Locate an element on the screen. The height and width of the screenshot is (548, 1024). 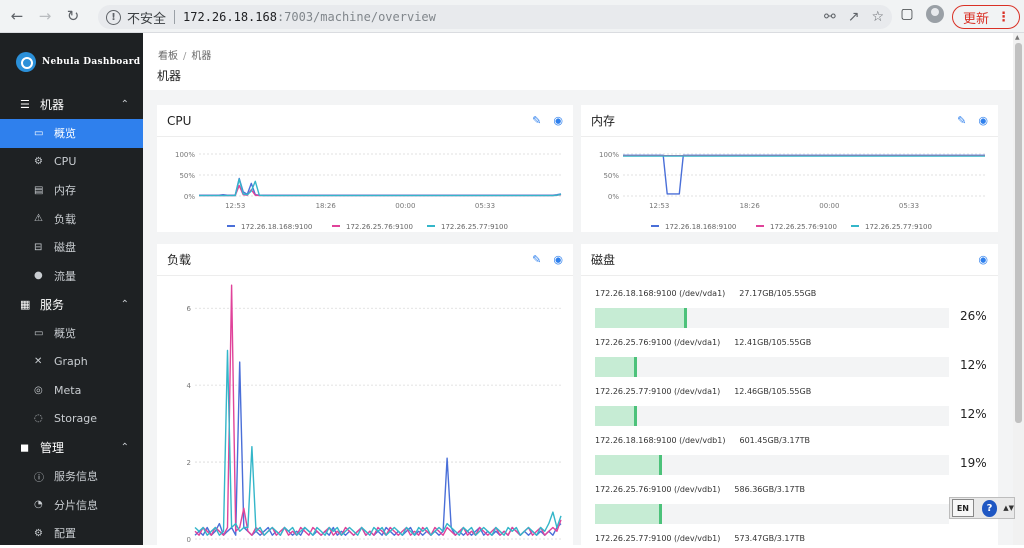
sidebar-item-label: Graph is located at coordinates (71, 362).